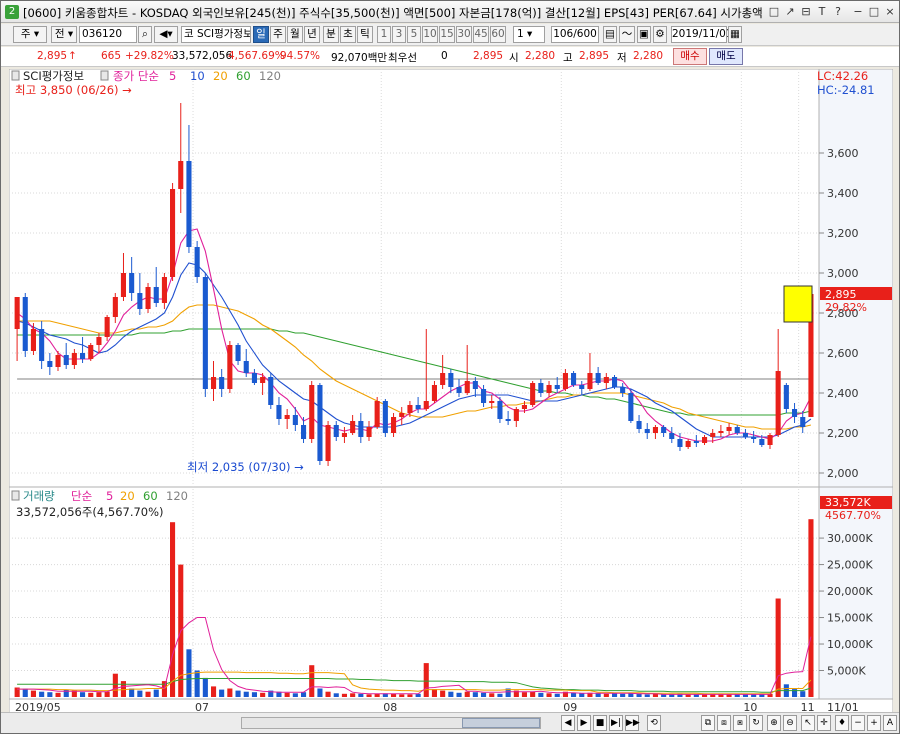  Describe the element at coordinates (600, 723) in the screenshot. I see `nav-stop-button: ■` at that location.